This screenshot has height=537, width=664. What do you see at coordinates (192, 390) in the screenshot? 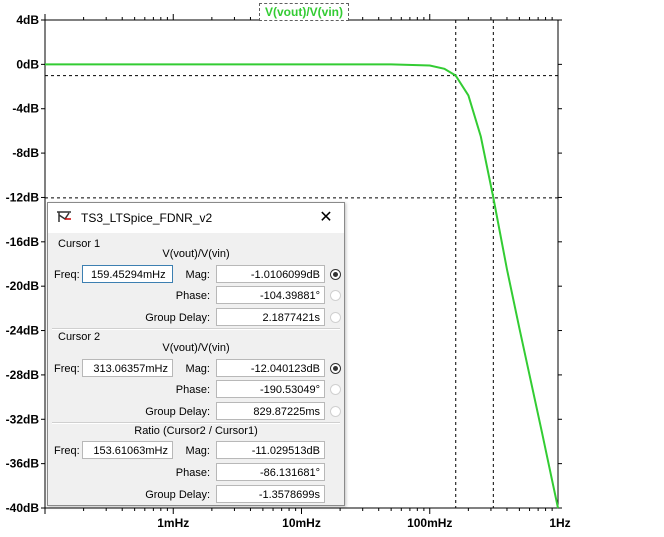
I see `cursor2-phase-label: Phase:` at bounding box center [192, 390].